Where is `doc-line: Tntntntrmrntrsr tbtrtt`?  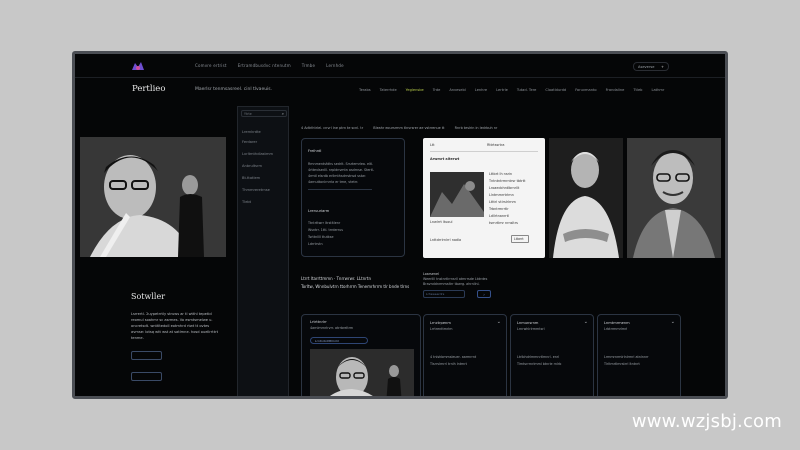
doc-line: Tntntntrmrntrsr tbtrtt is located at coordinates (507, 181).